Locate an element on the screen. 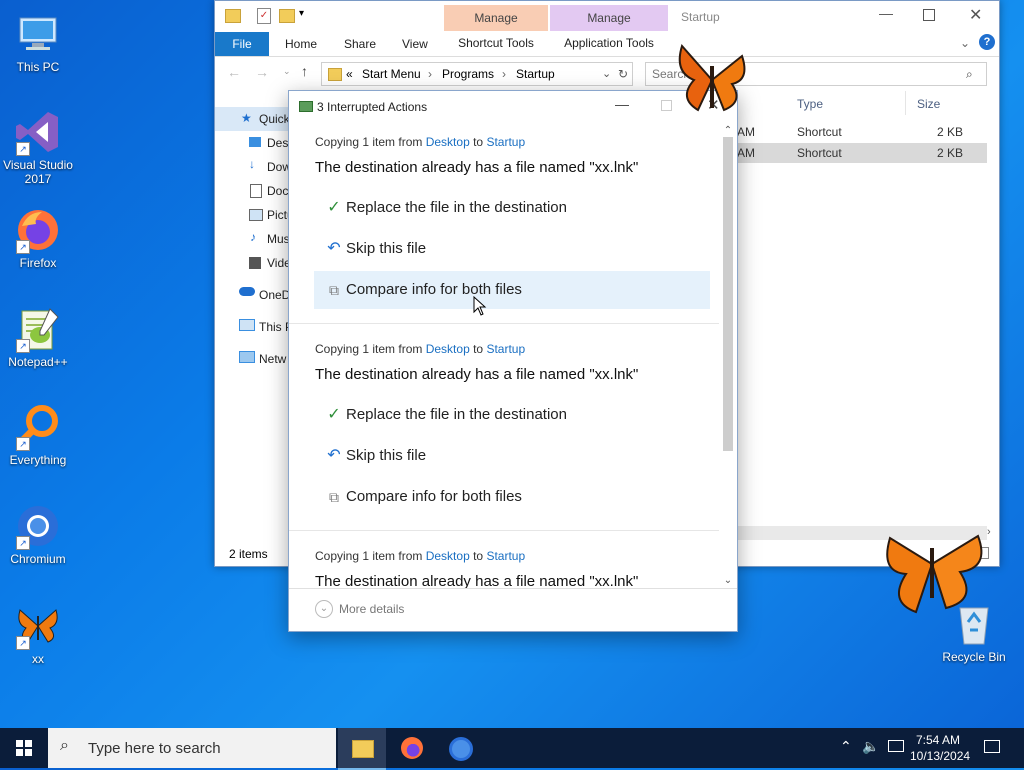 This screenshot has height=770, width=1024. desktop-folder-icon is located at coordinates (255, 142).